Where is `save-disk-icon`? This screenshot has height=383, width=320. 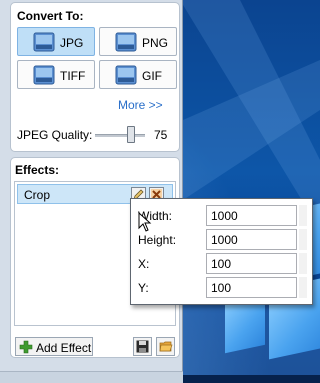 save-disk-icon is located at coordinates (142, 346).